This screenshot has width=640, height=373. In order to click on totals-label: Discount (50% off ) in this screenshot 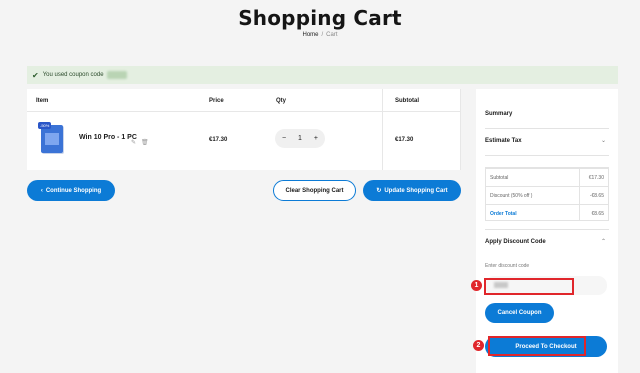, I will do `click(511, 196)`.